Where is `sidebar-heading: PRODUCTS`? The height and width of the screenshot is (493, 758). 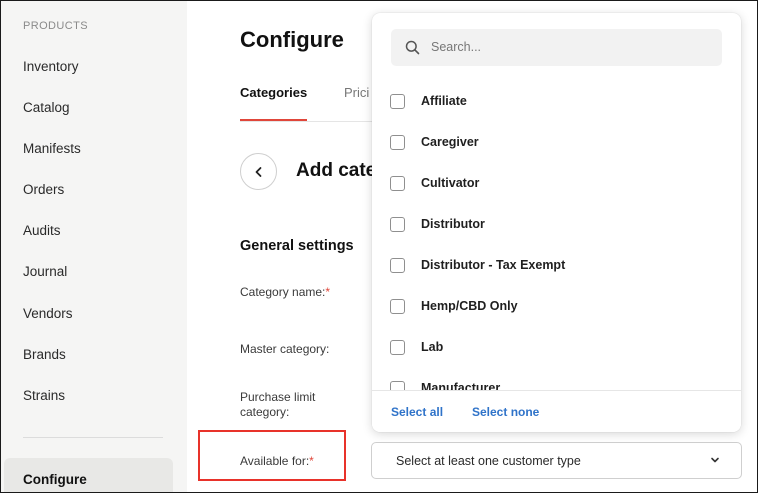 sidebar-heading: PRODUCTS is located at coordinates (55, 26).